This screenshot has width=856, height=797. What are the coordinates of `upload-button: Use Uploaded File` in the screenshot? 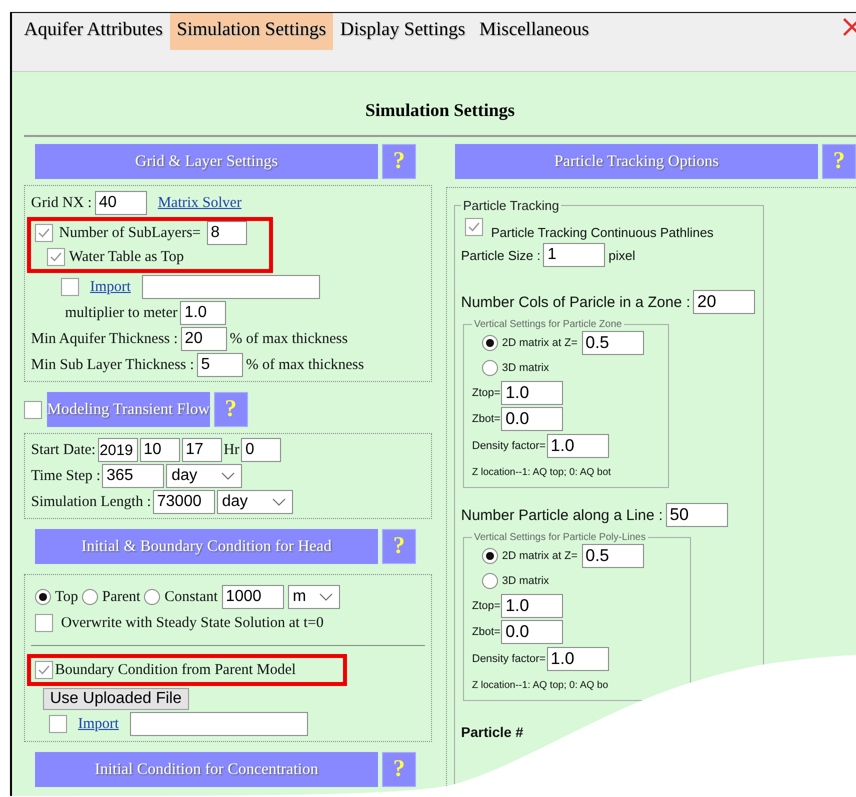 It's located at (116, 699).